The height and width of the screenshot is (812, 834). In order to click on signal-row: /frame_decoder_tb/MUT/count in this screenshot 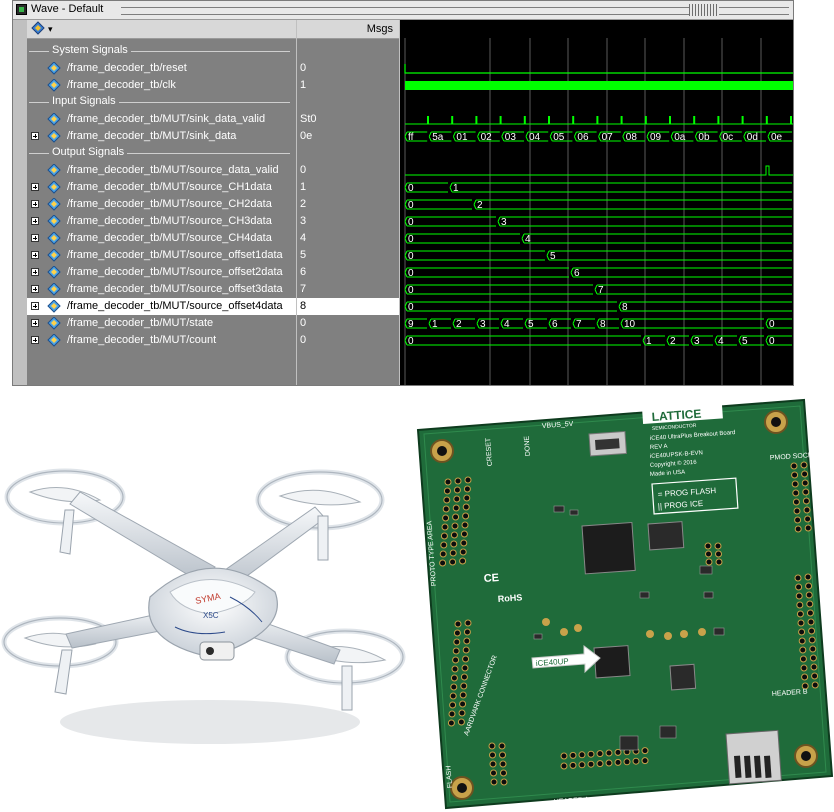, I will do `click(161, 340)`.